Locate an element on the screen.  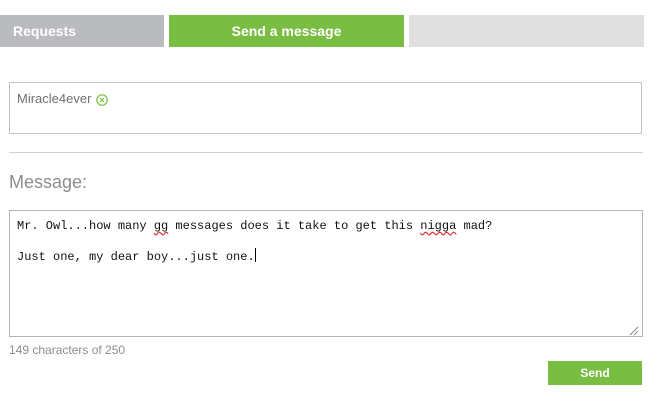
misspelled-word: gg is located at coordinates (161, 226).